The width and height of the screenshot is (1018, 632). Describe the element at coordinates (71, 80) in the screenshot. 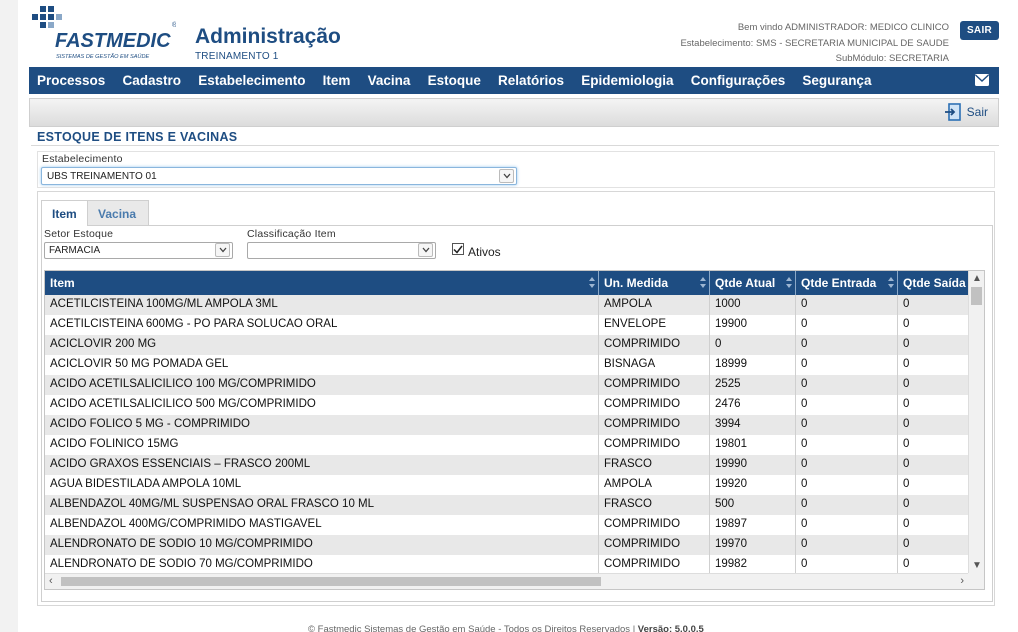

I see `menu-processos: Processos` at that location.